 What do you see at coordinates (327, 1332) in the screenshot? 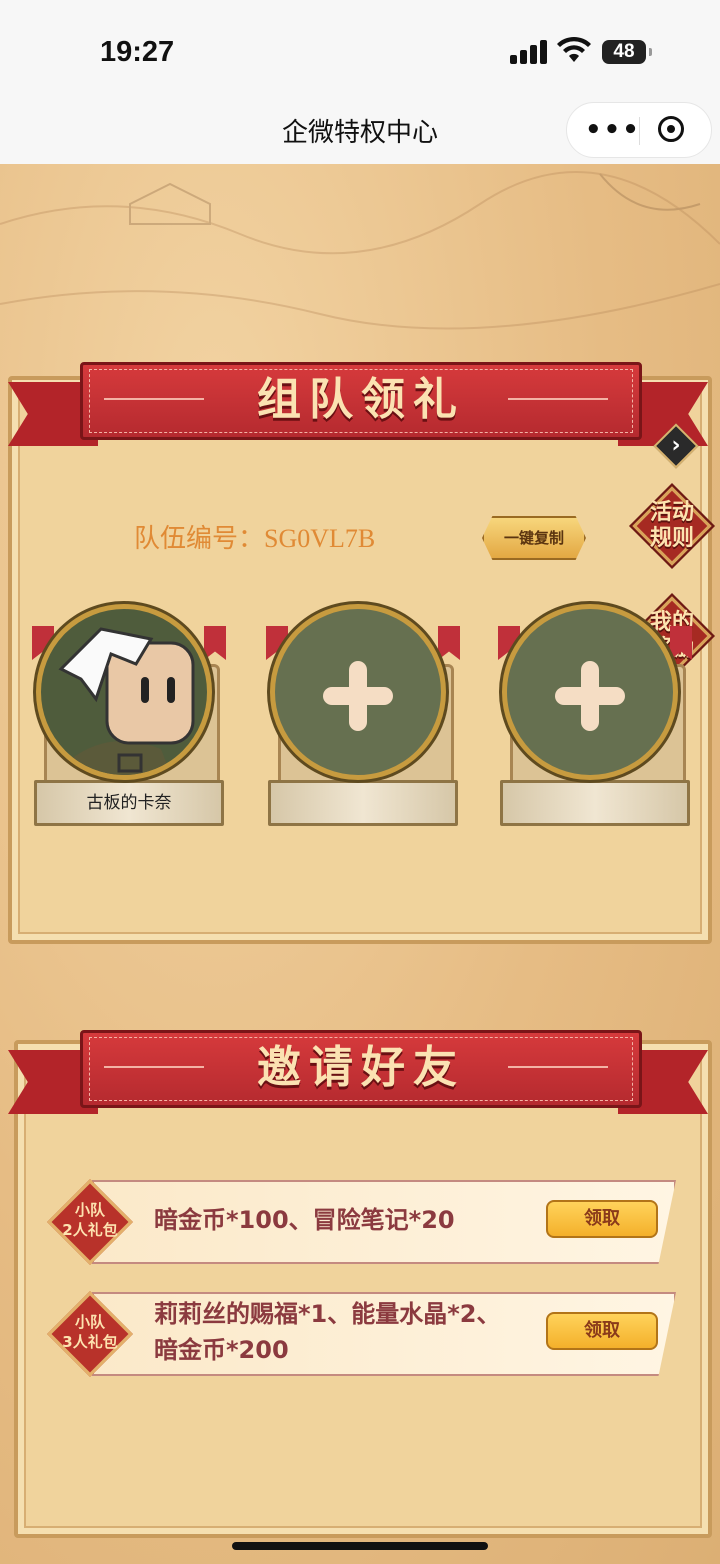
I see `reward-description: 莉莉丝的赐福*1、能量水晶*2、暗金币*200` at bounding box center [327, 1332].